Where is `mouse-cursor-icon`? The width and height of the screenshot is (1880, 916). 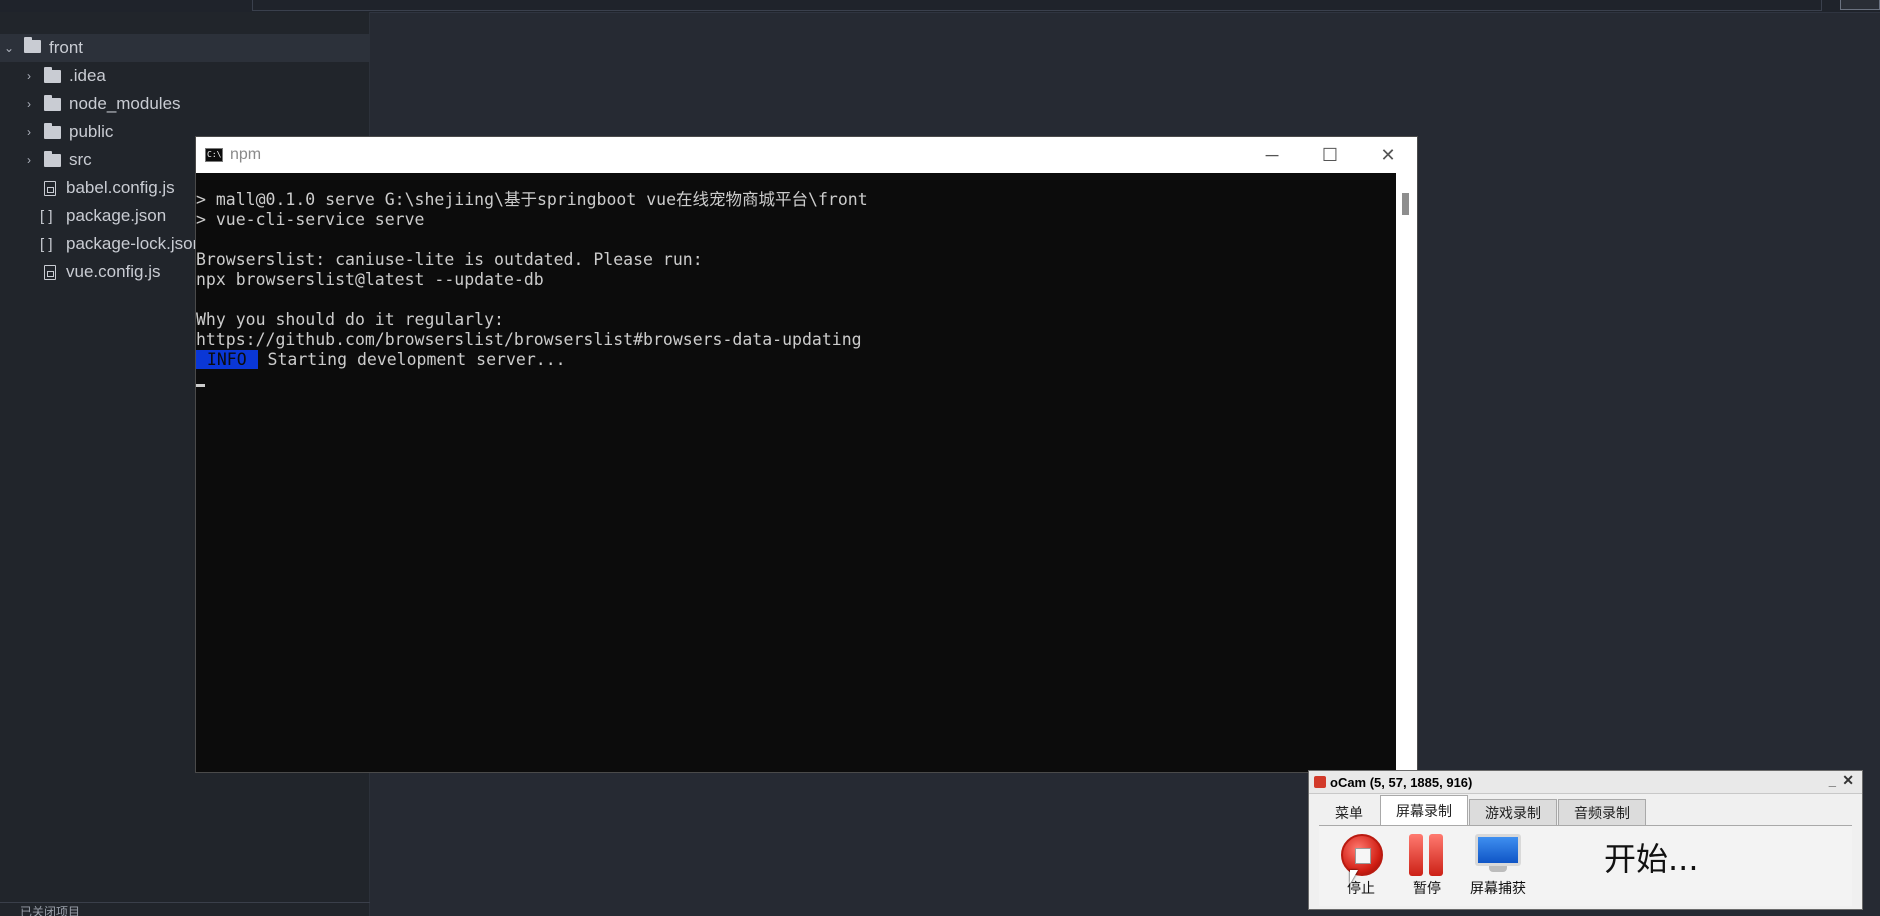
mouse-cursor-icon is located at coordinates (1354, 877).